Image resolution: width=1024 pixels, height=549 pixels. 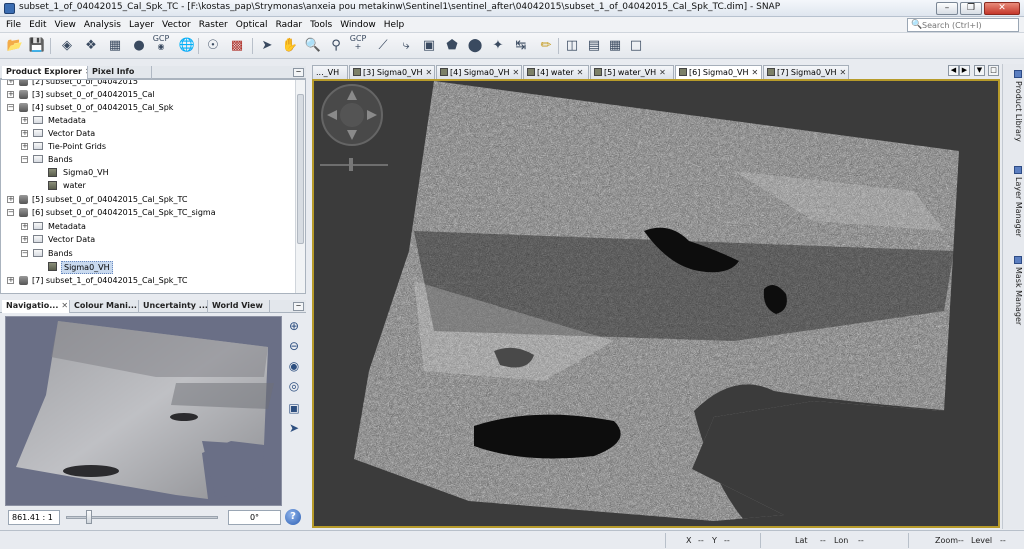 What do you see at coordinates (498, 46) in the screenshot?
I see `magic-wand-icon: ✦` at bounding box center [498, 46].